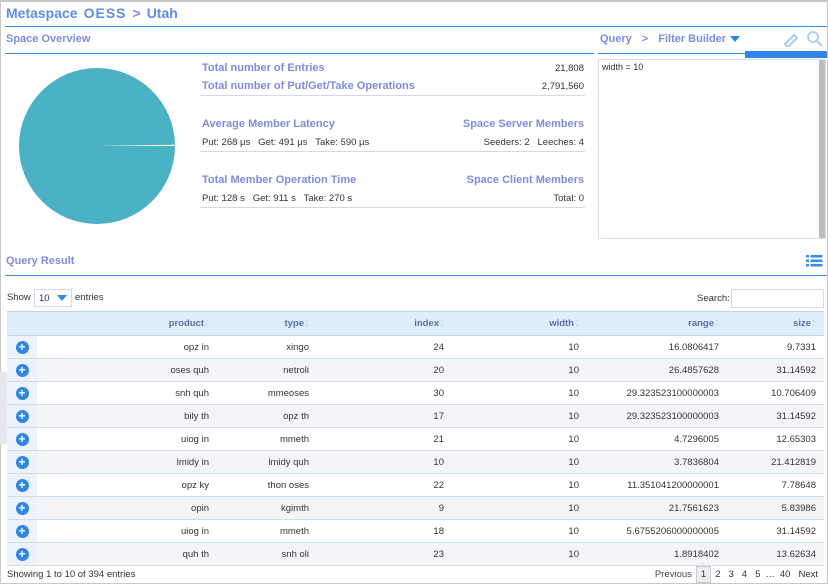 The image size is (828, 584). Describe the element at coordinates (384, 370) in the screenshot. I see `cell-index: 20` at that location.